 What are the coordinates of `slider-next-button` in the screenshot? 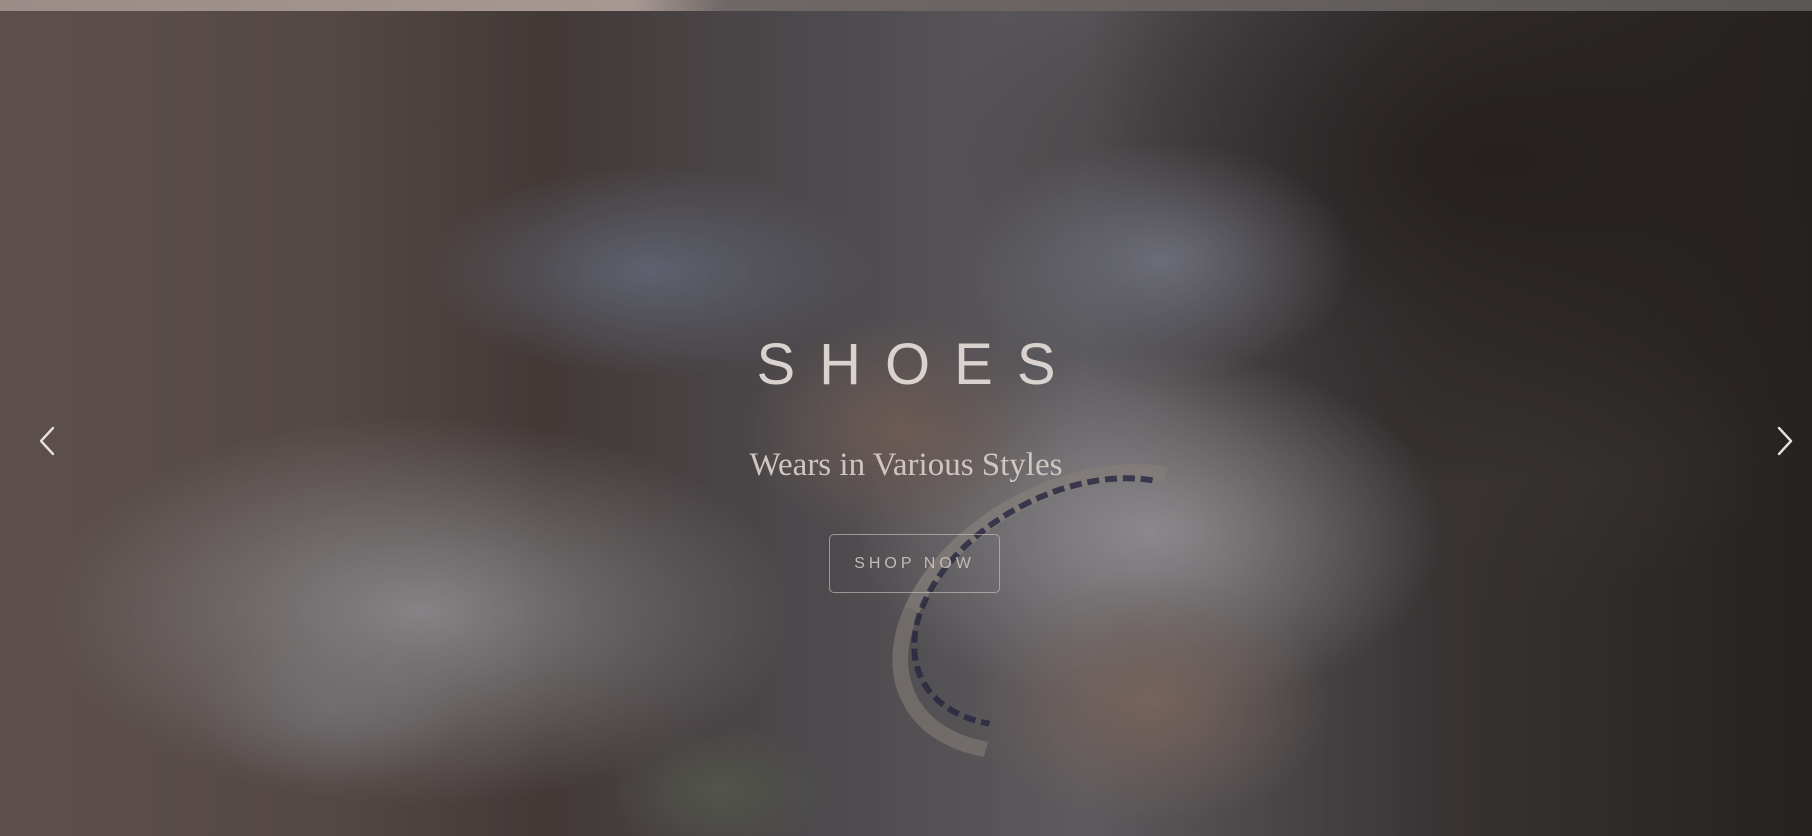 It's located at (1785, 441).